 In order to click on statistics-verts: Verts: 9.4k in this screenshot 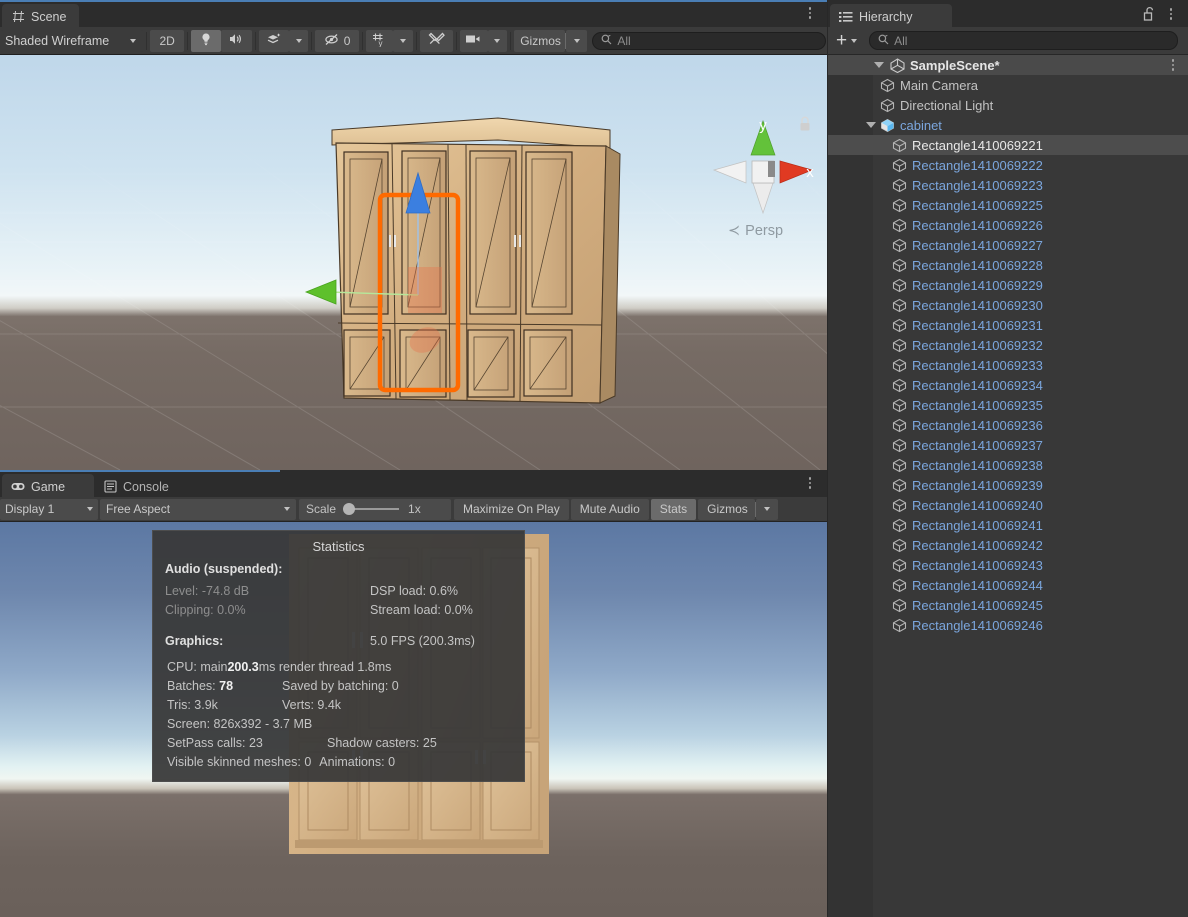, I will do `click(312, 705)`.